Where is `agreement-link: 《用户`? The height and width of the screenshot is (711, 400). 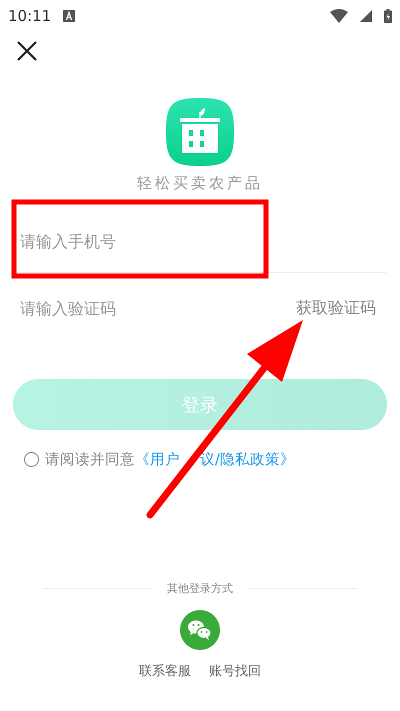 agreement-link: 《用户 is located at coordinates (157, 459).